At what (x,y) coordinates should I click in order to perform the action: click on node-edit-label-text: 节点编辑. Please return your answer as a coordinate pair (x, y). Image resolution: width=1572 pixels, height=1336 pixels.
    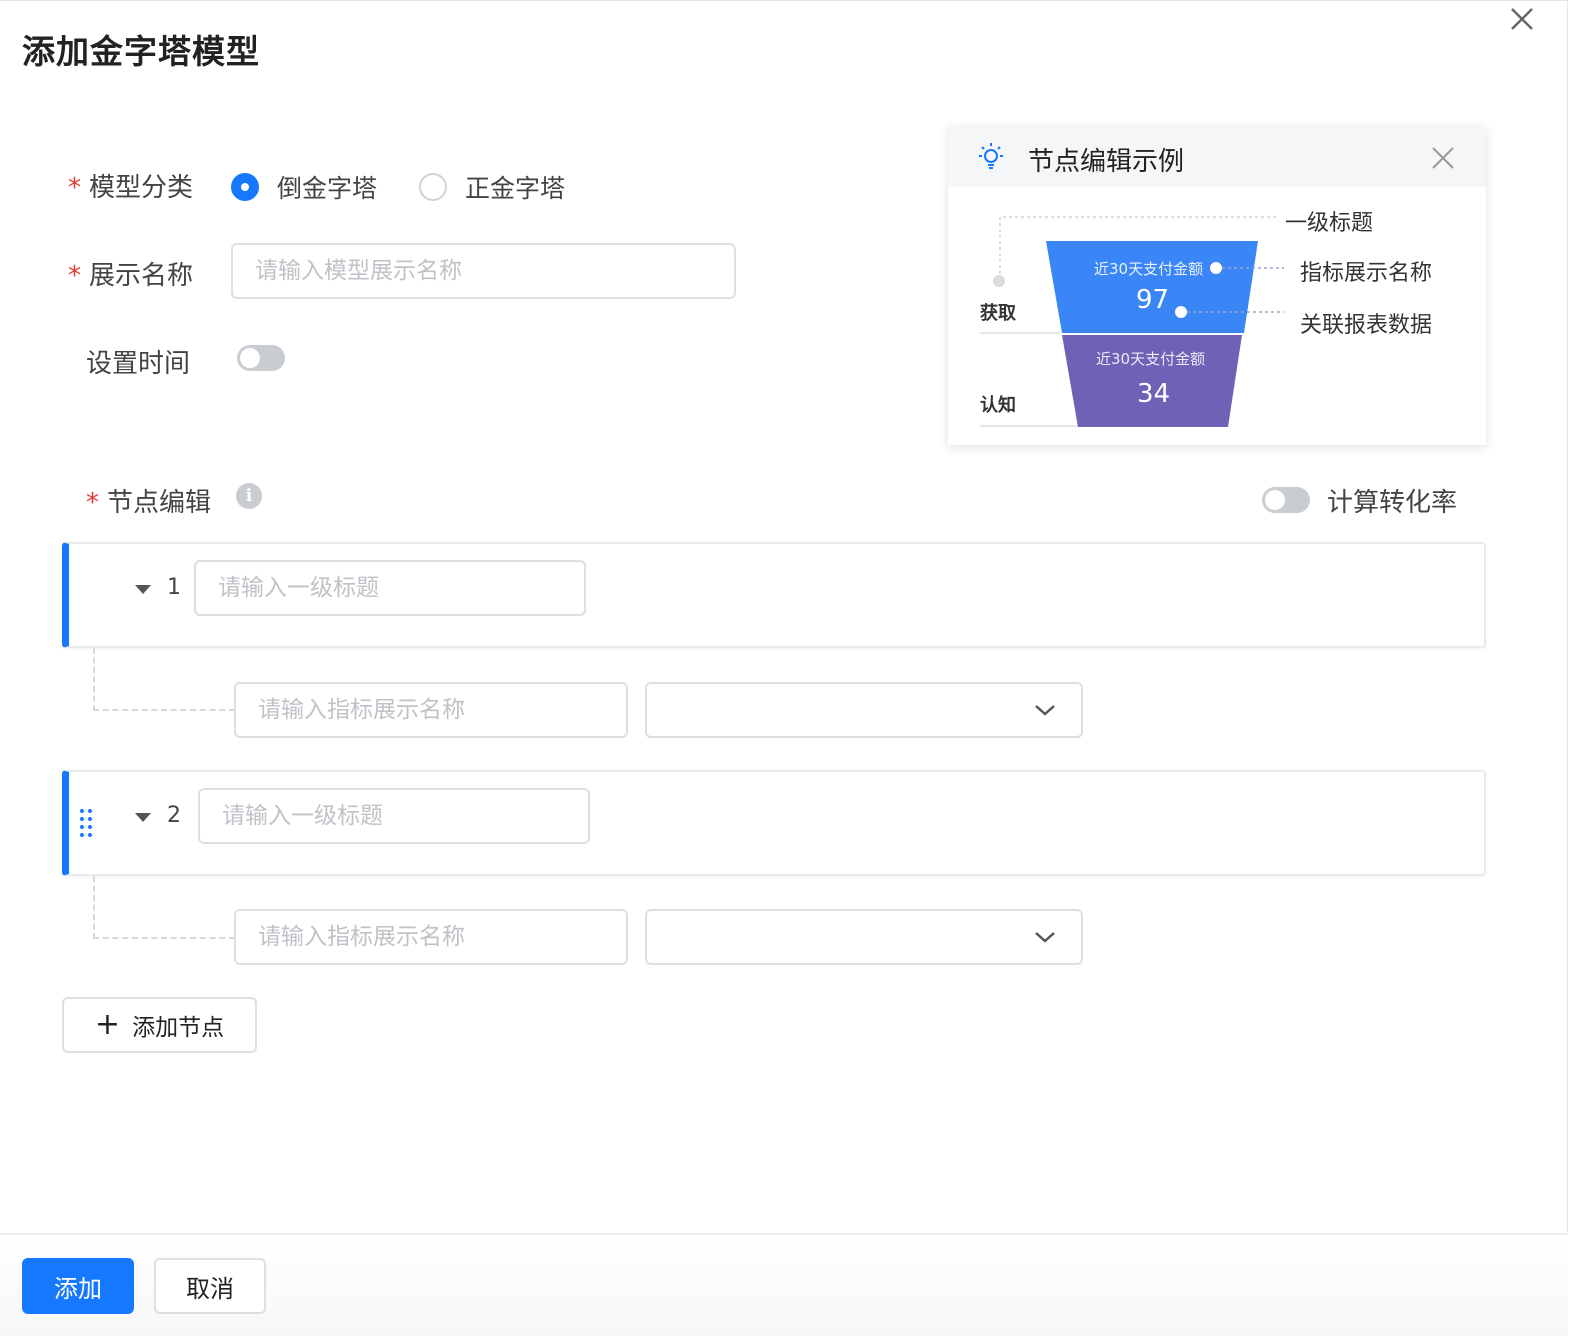
    Looking at the image, I should click on (159, 503).